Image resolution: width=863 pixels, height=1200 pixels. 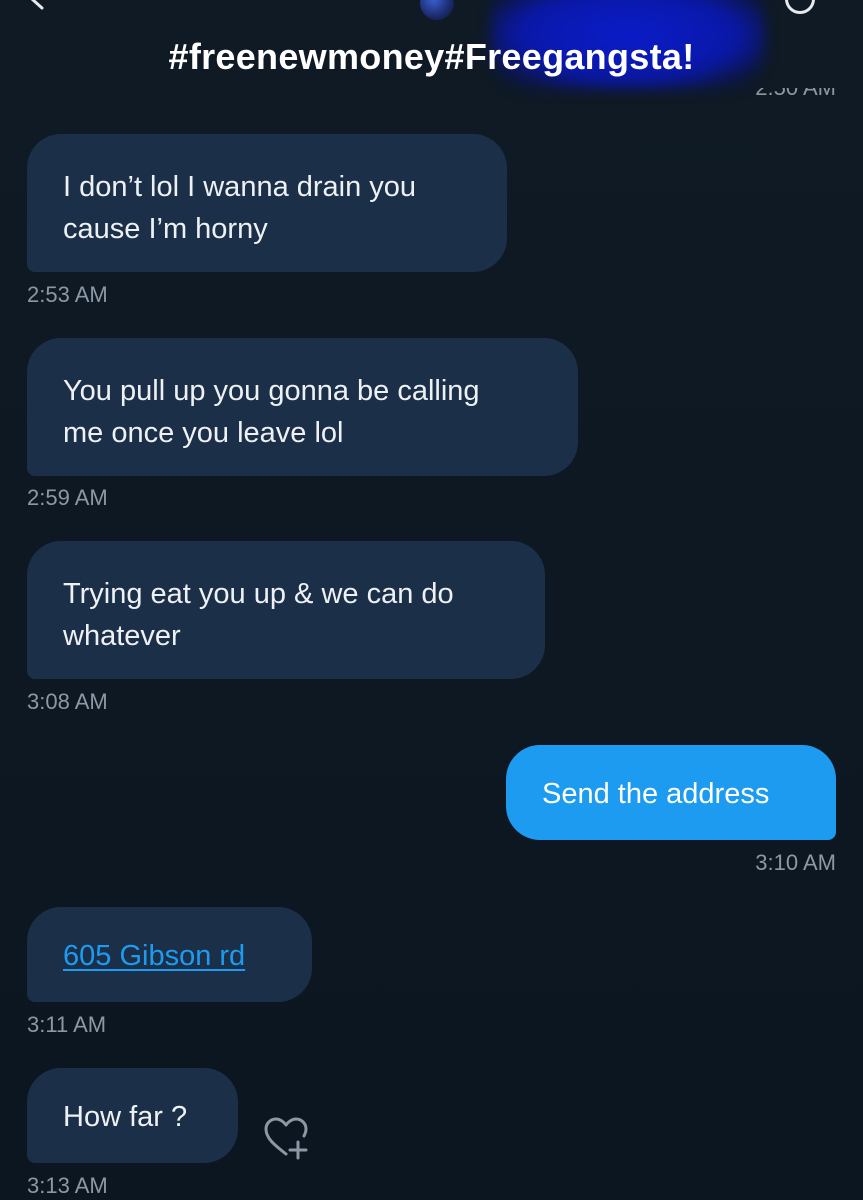 I want to click on conversation-title: #freenewmoney#Freegangsta!, so click(x=431, y=57).